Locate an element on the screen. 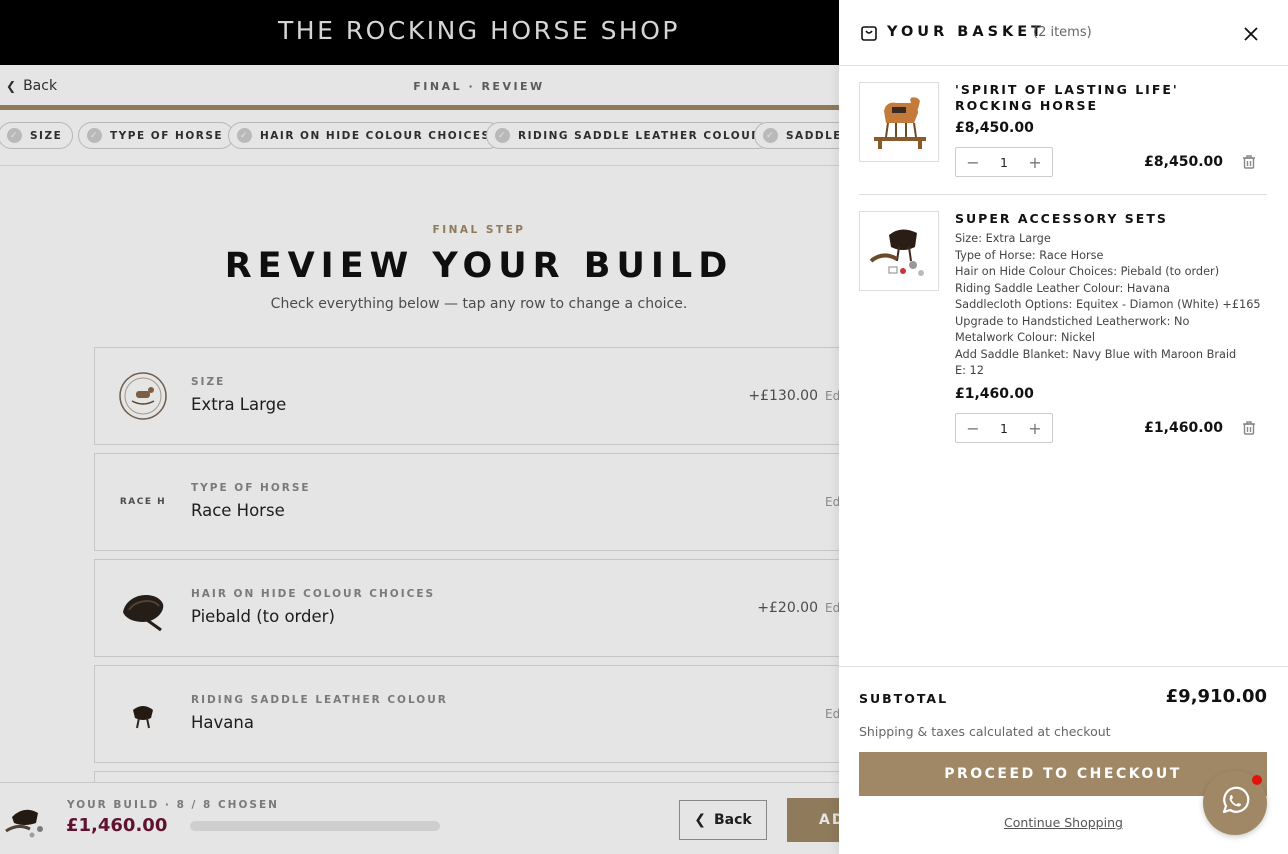 The image size is (1288, 854). item-line-total: £8,450.00 is located at coordinates (1183, 162).